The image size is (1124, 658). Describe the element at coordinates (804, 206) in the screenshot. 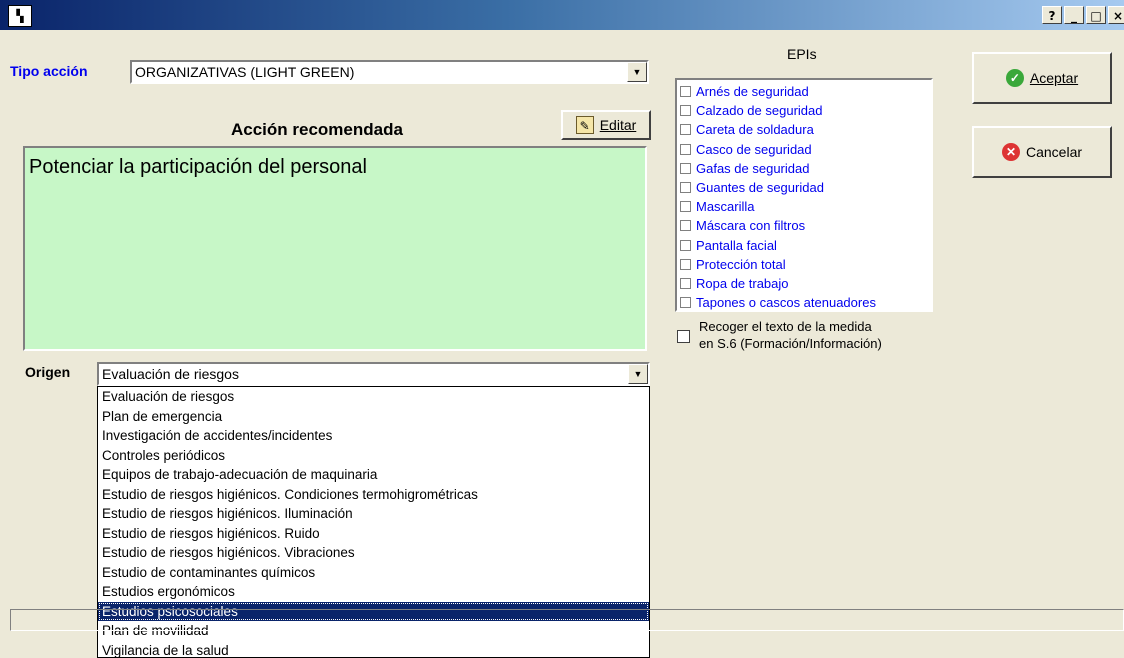

I see `epi-item: Mascarilla` at that location.